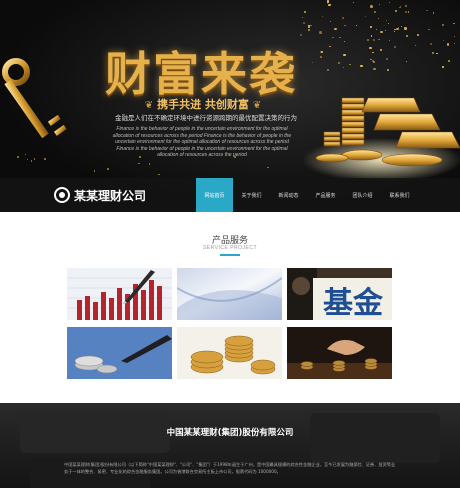 The height and width of the screenshot is (488, 460). I want to click on nav-item-contact: 联系我们, so click(399, 195).